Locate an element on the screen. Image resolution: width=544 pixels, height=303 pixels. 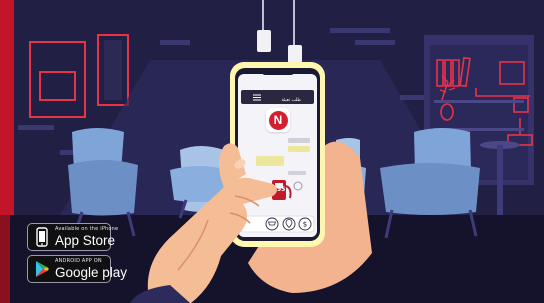
google-play-icon is located at coordinates (42, 269).